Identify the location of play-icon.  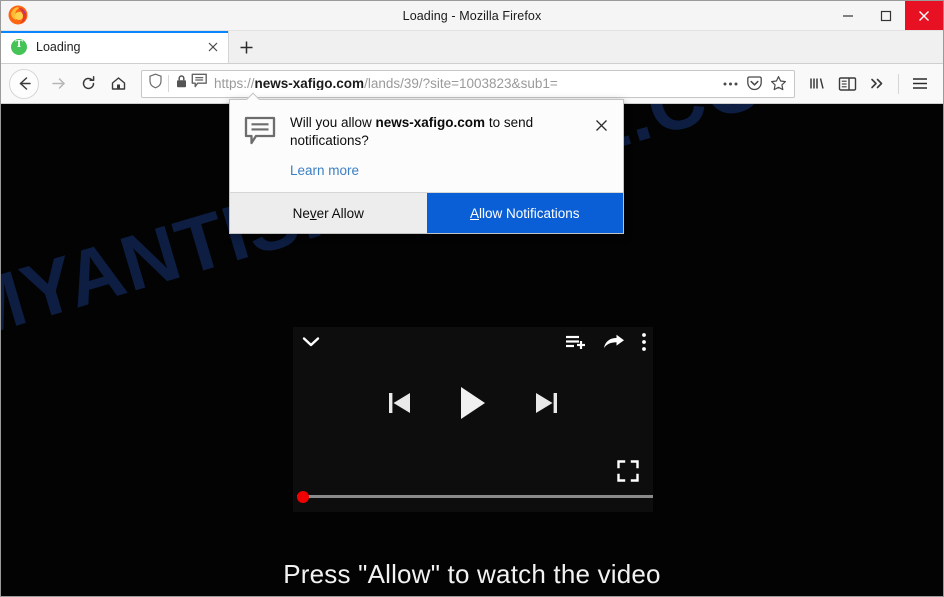
(473, 403).